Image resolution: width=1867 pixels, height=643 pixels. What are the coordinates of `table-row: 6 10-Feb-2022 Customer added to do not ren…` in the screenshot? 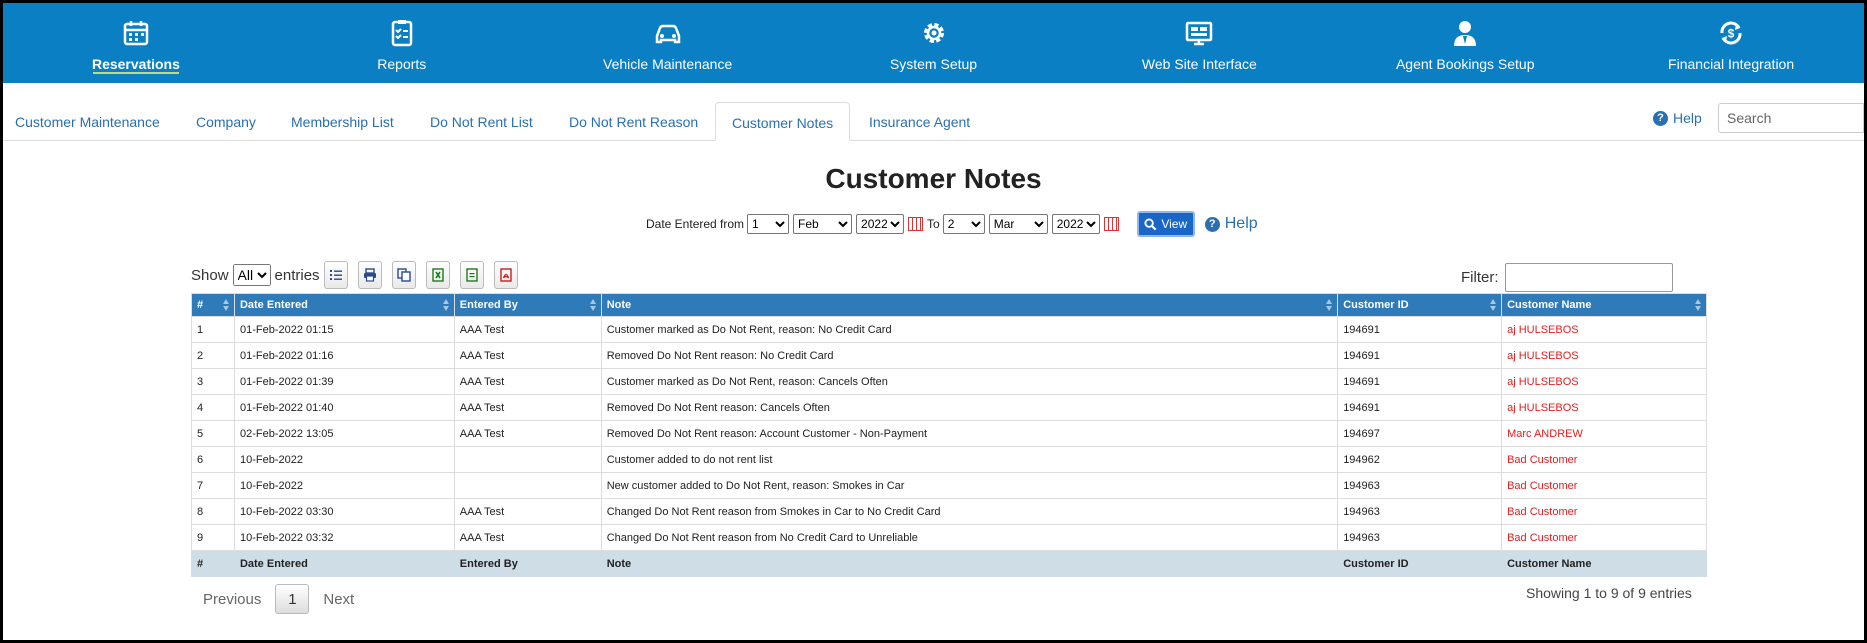 It's located at (949, 459).